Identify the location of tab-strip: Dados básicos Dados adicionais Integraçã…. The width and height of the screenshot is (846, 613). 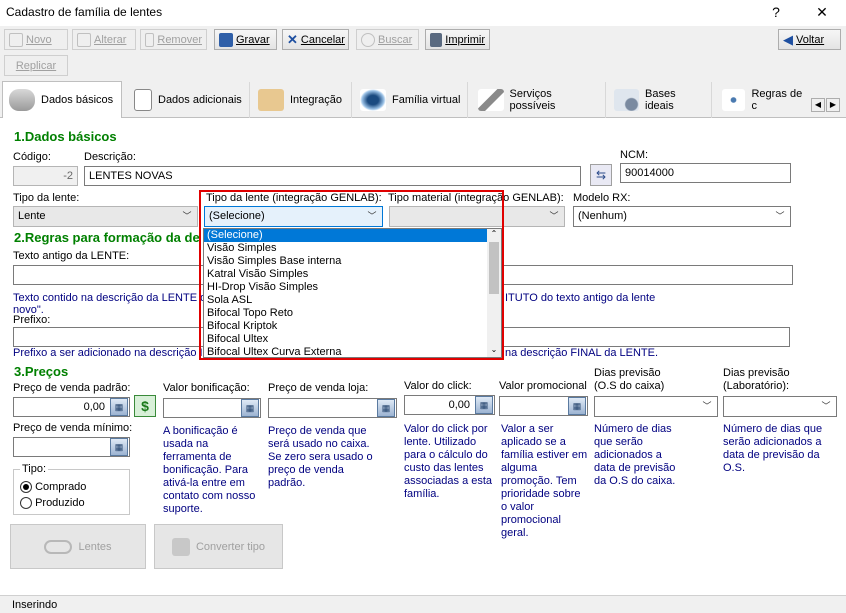
(423, 99).